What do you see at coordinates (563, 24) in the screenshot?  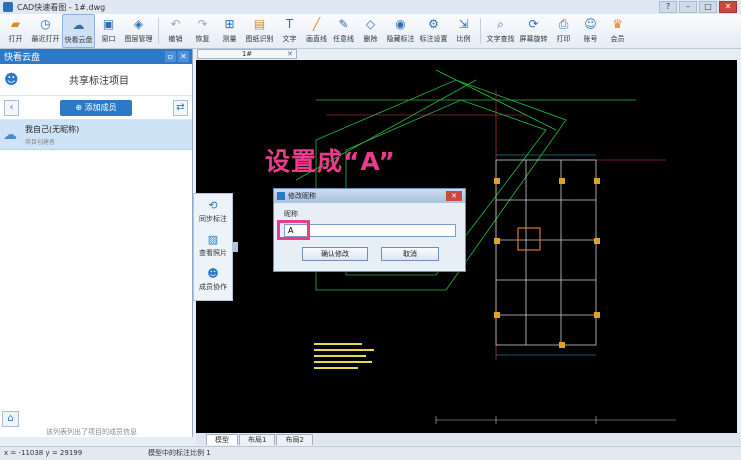 I see `printer-icon: ⎙` at bounding box center [563, 24].